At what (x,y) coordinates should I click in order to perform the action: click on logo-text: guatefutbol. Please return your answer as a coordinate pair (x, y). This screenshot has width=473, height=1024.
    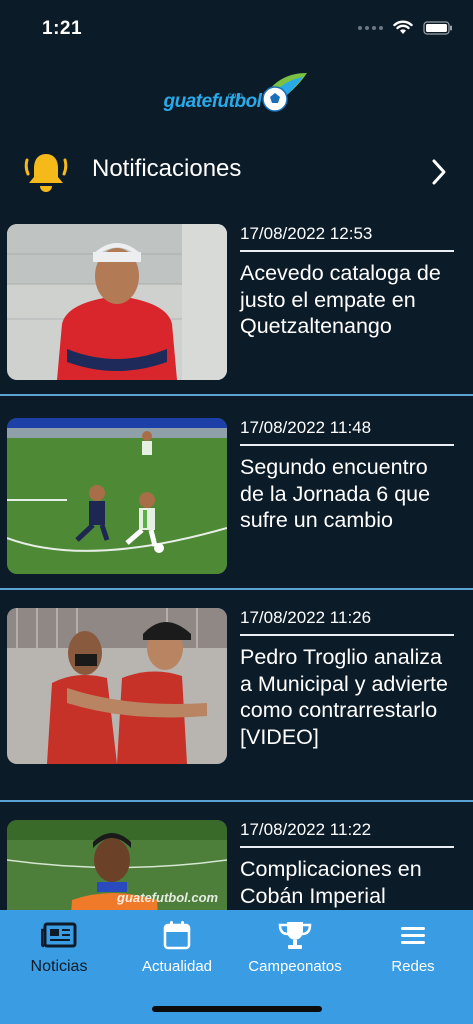
    Looking at the image, I should click on (212, 101).